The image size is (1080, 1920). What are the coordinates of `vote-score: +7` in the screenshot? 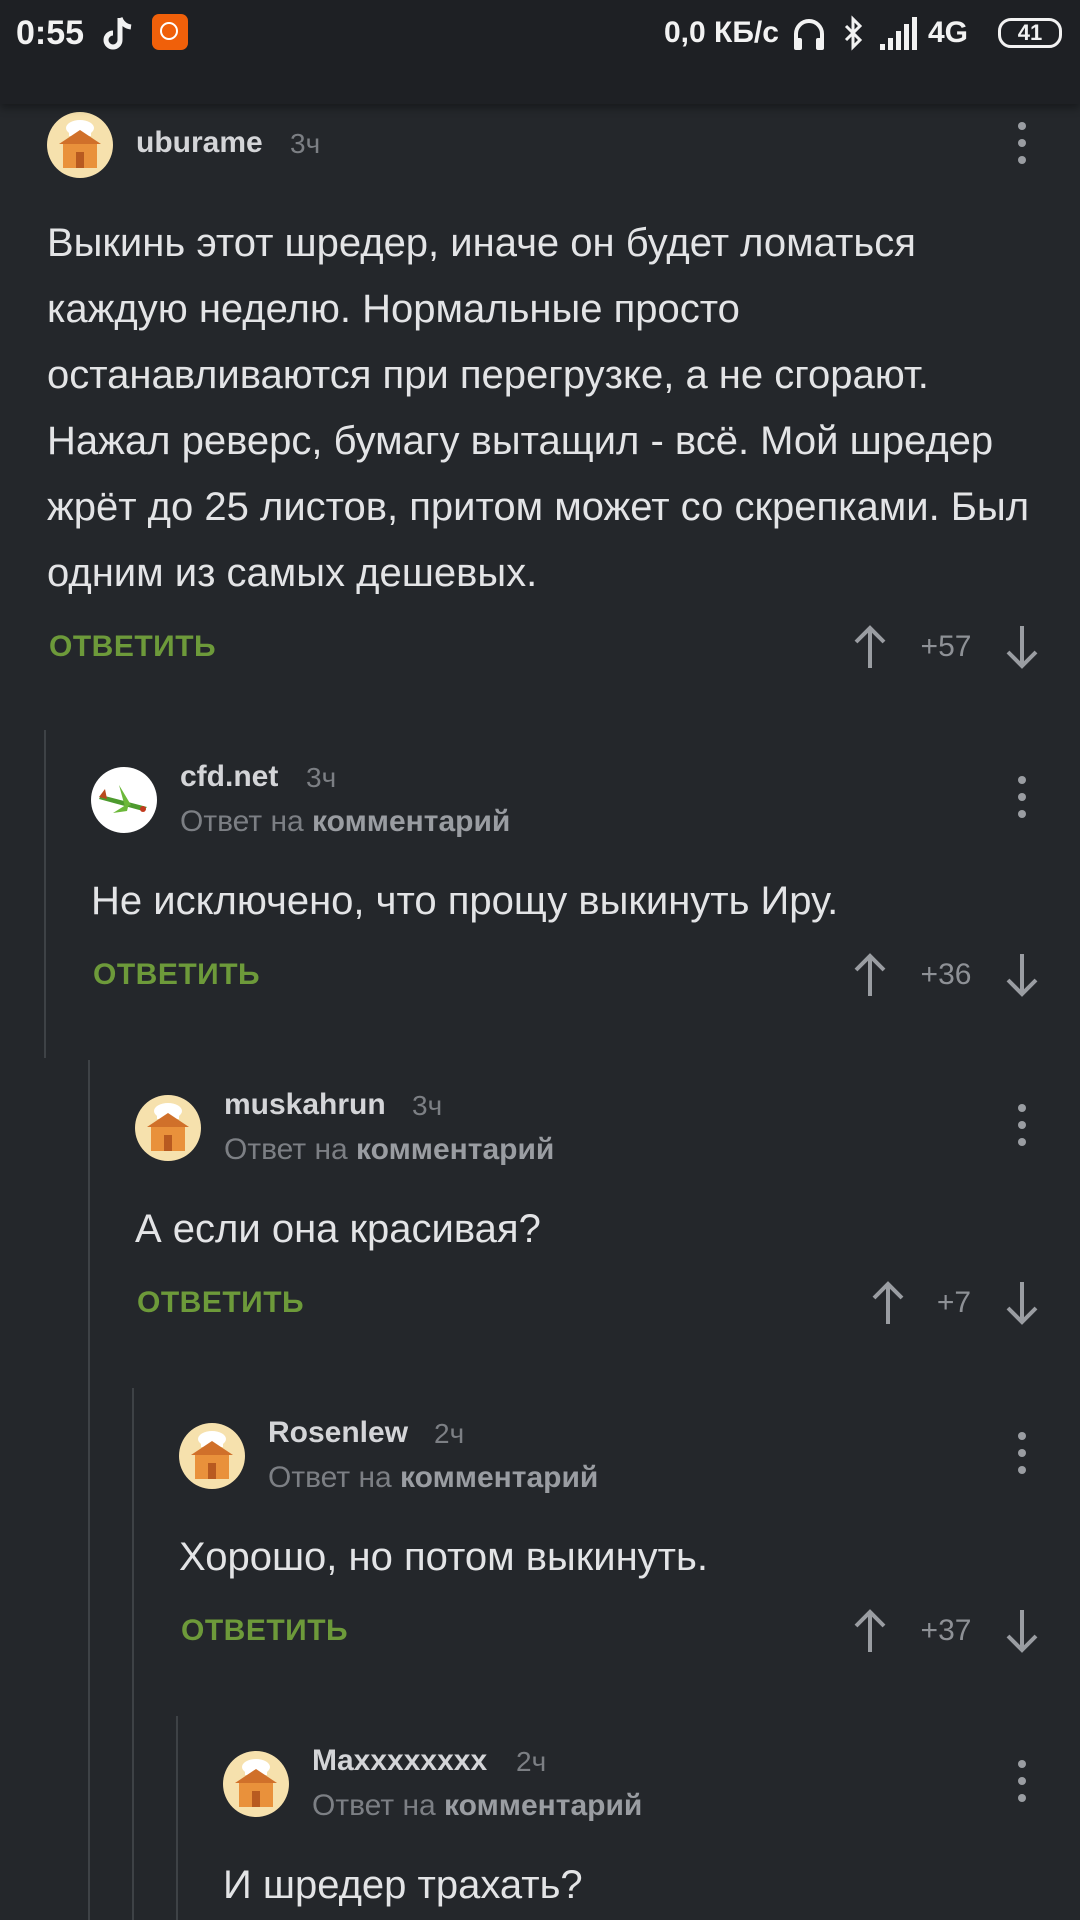 It's located at (954, 1302).